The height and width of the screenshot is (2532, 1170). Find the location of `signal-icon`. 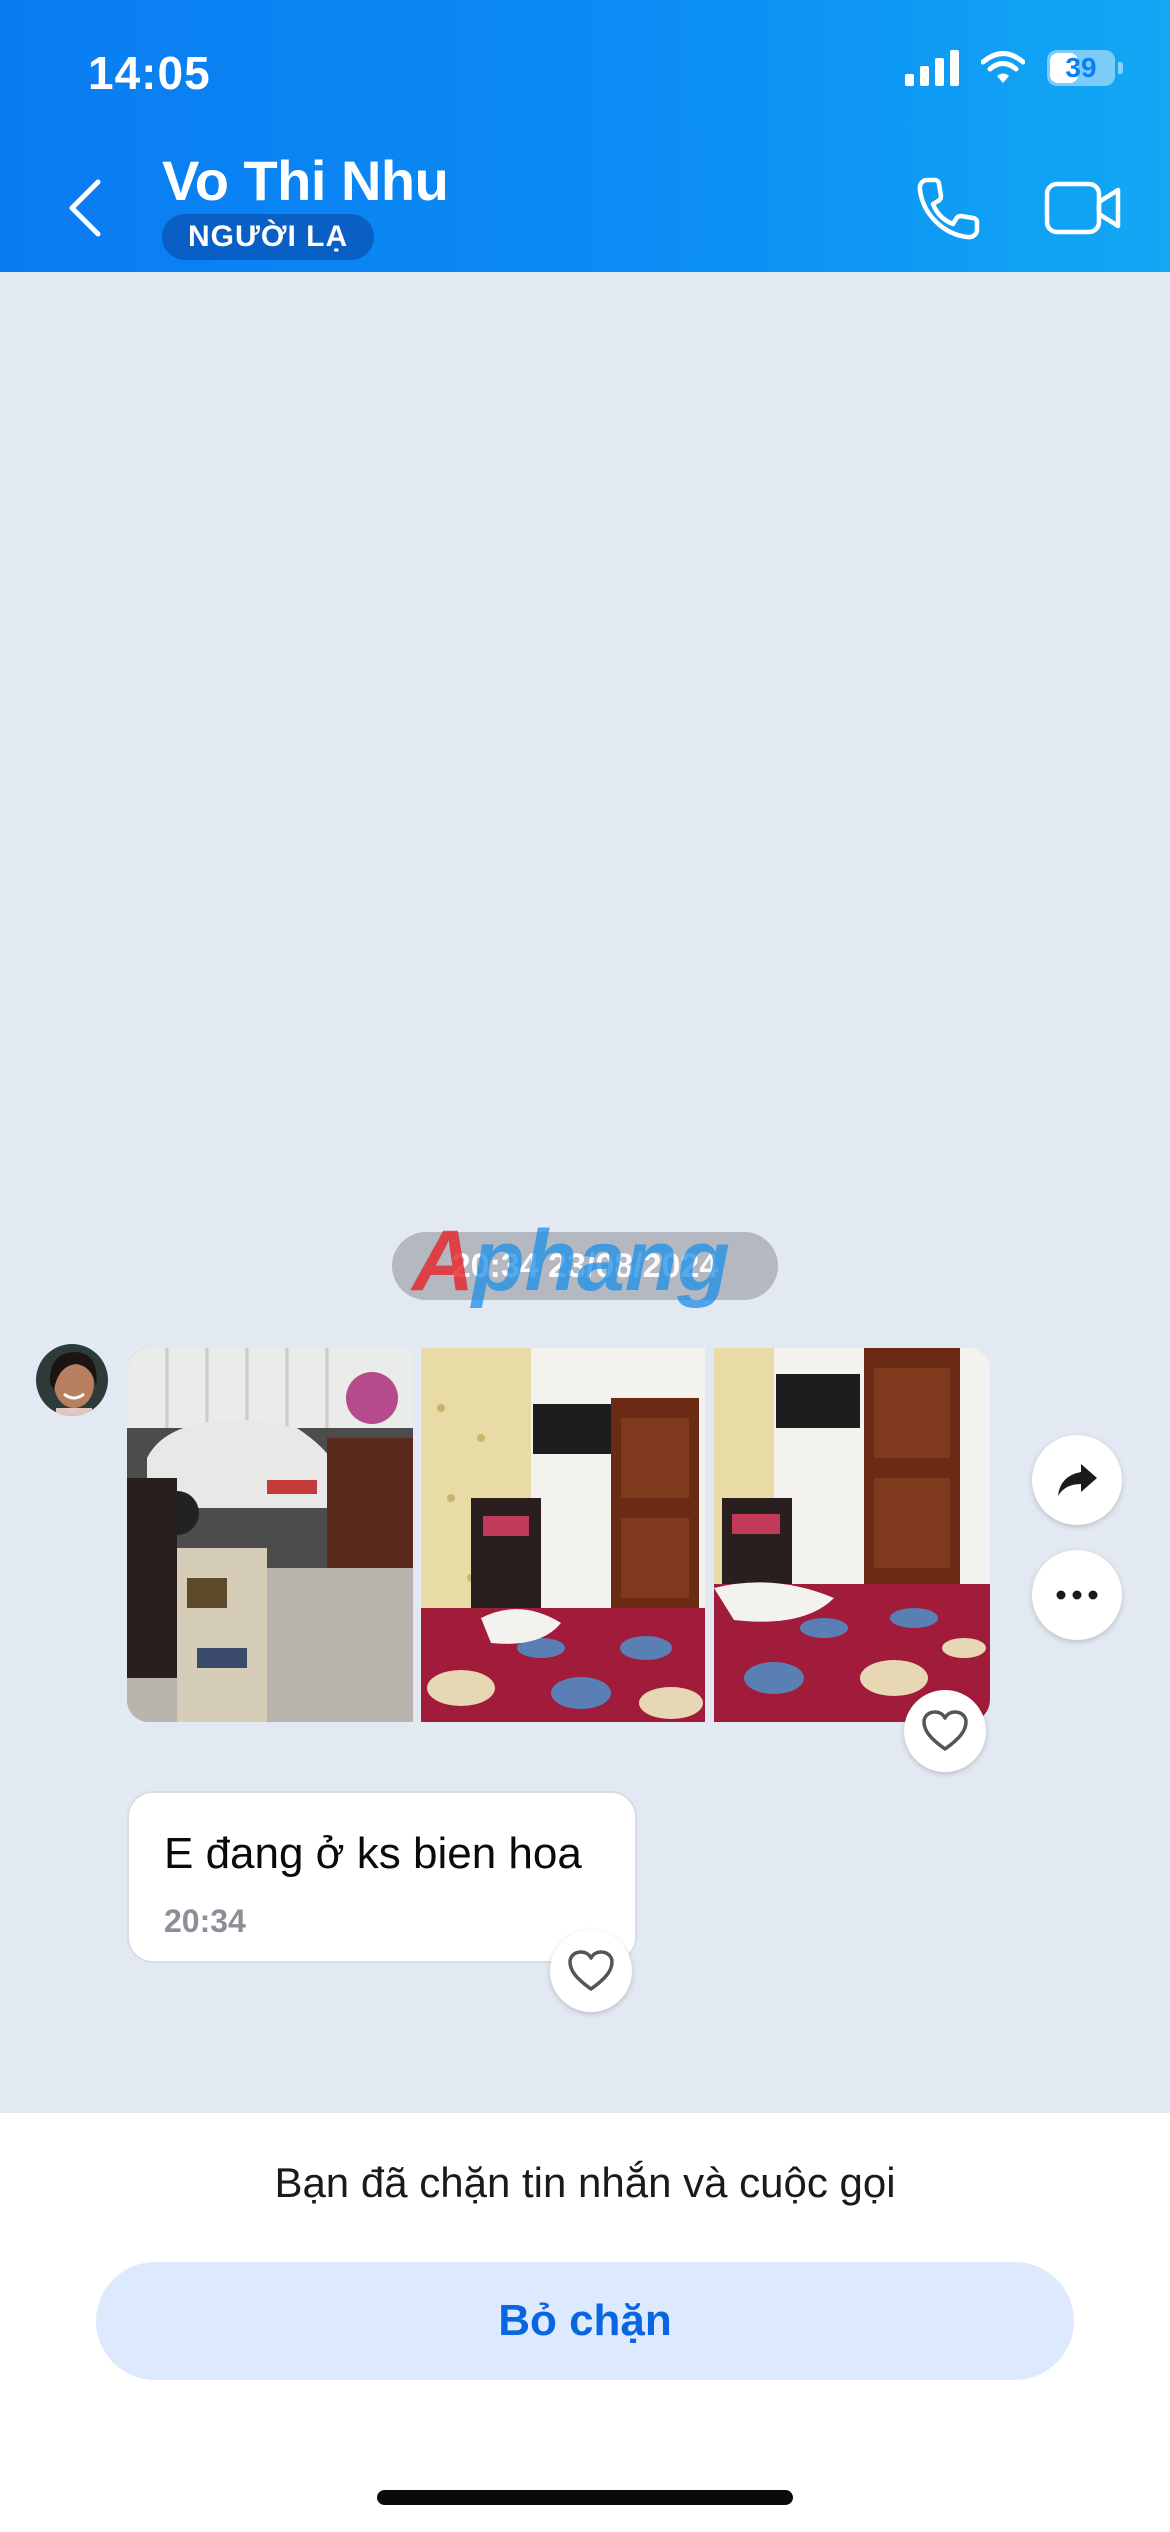

signal-icon is located at coordinates (932, 68).